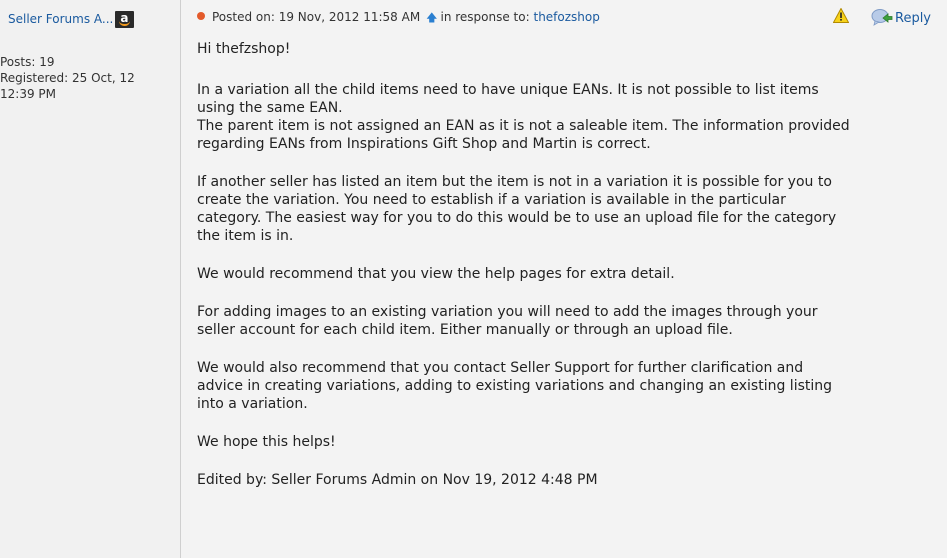  I want to click on reply-label: Reply, so click(913, 18).